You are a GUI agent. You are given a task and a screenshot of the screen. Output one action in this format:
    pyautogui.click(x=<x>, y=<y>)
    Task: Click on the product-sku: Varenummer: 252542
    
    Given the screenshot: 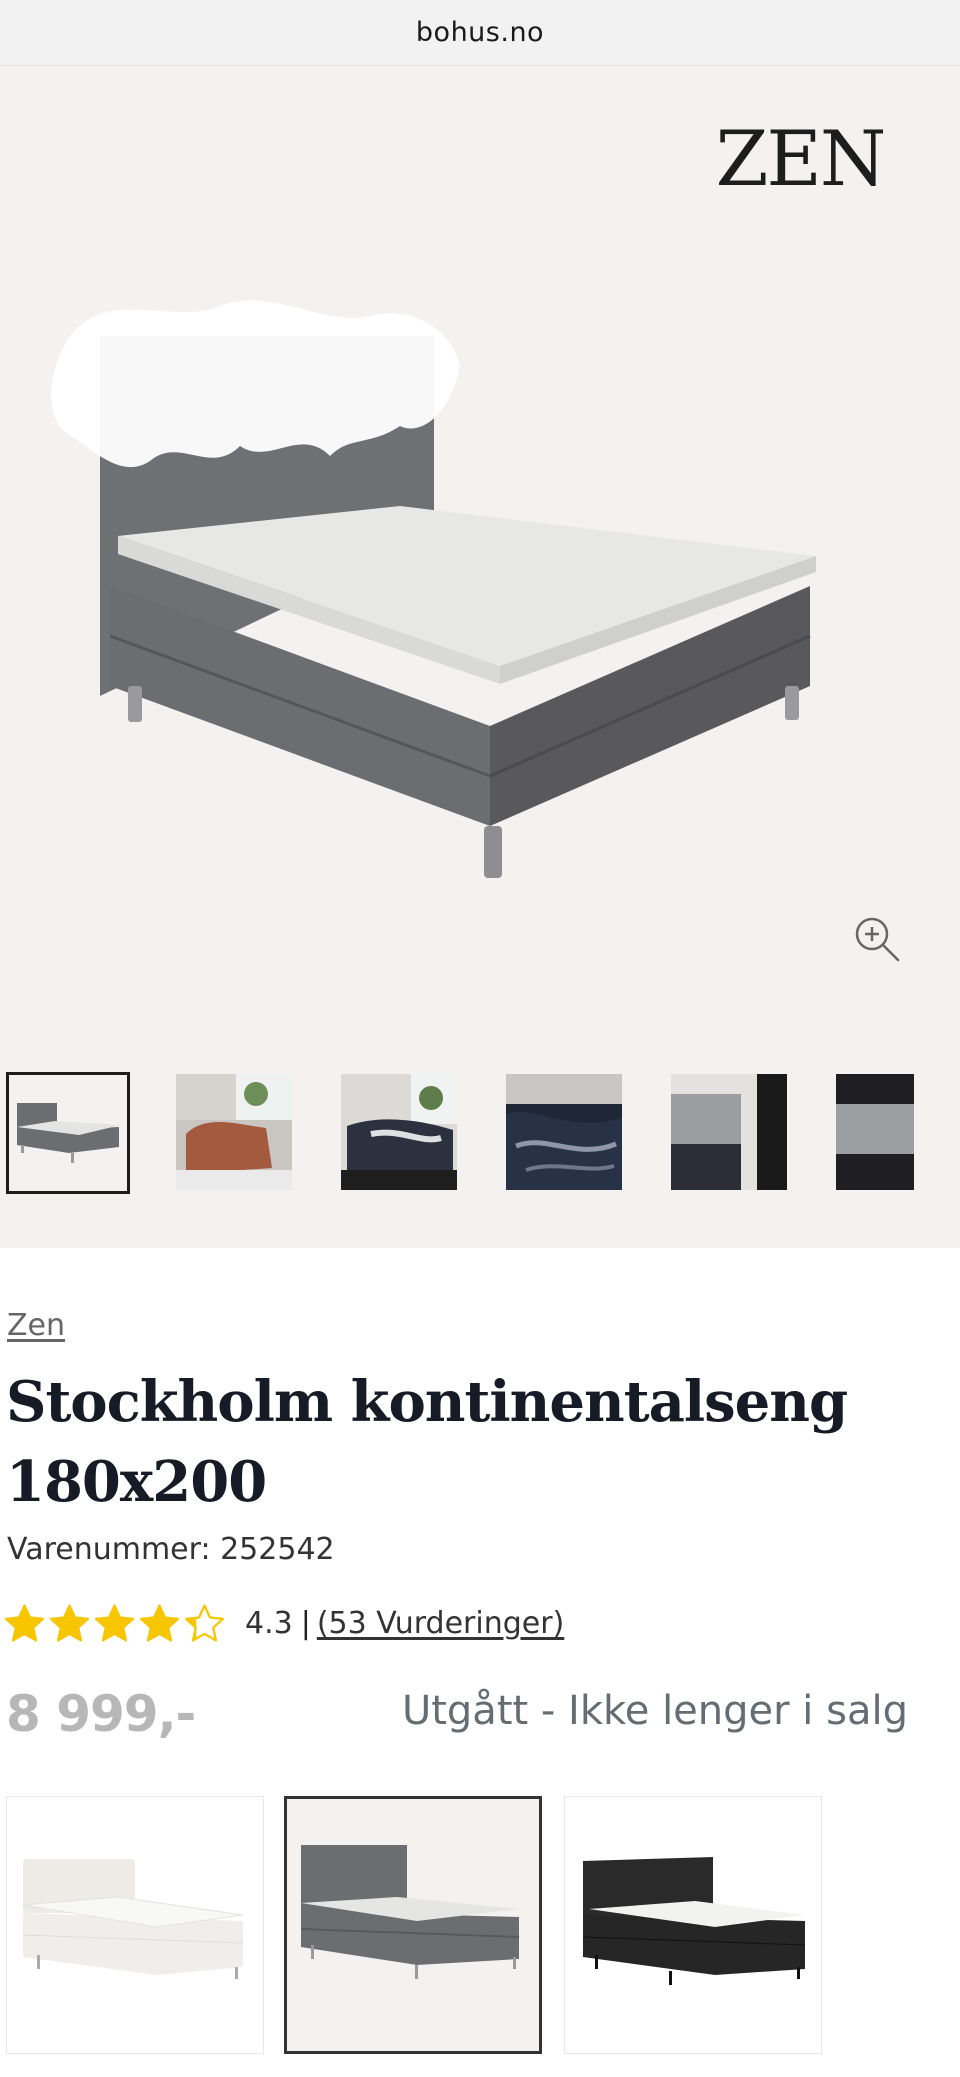 What is the action you would take?
    pyautogui.click(x=171, y=1549)
    